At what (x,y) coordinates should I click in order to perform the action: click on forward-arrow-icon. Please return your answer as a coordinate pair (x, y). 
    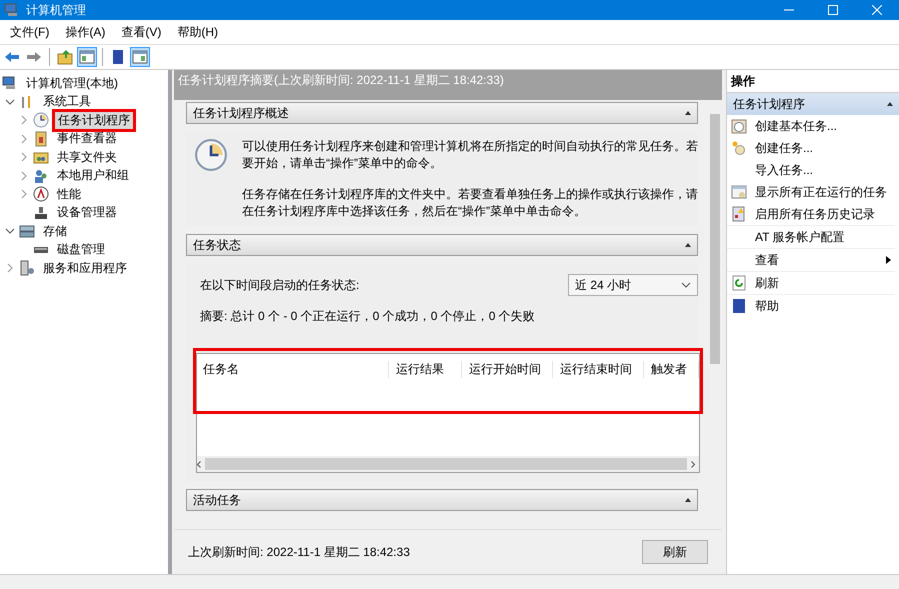
    Looking at the image, I should click on (34, 57).